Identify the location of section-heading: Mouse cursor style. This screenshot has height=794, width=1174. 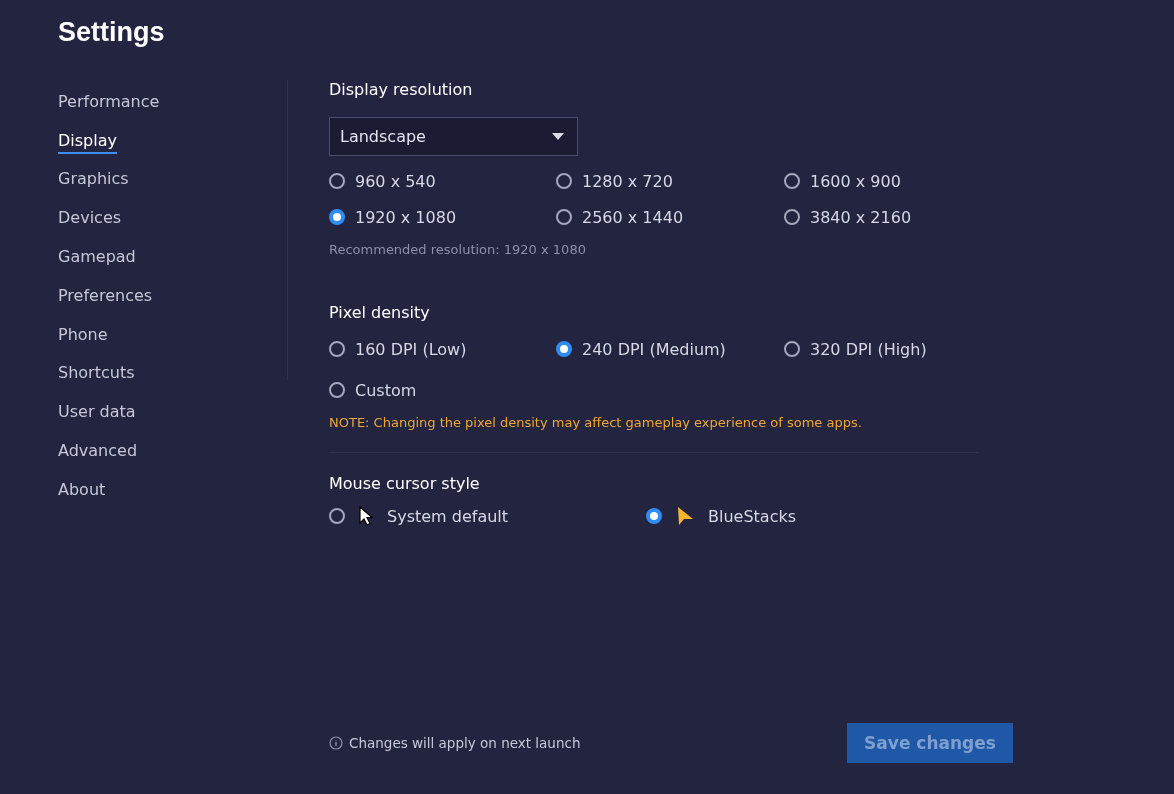
(405, 484).